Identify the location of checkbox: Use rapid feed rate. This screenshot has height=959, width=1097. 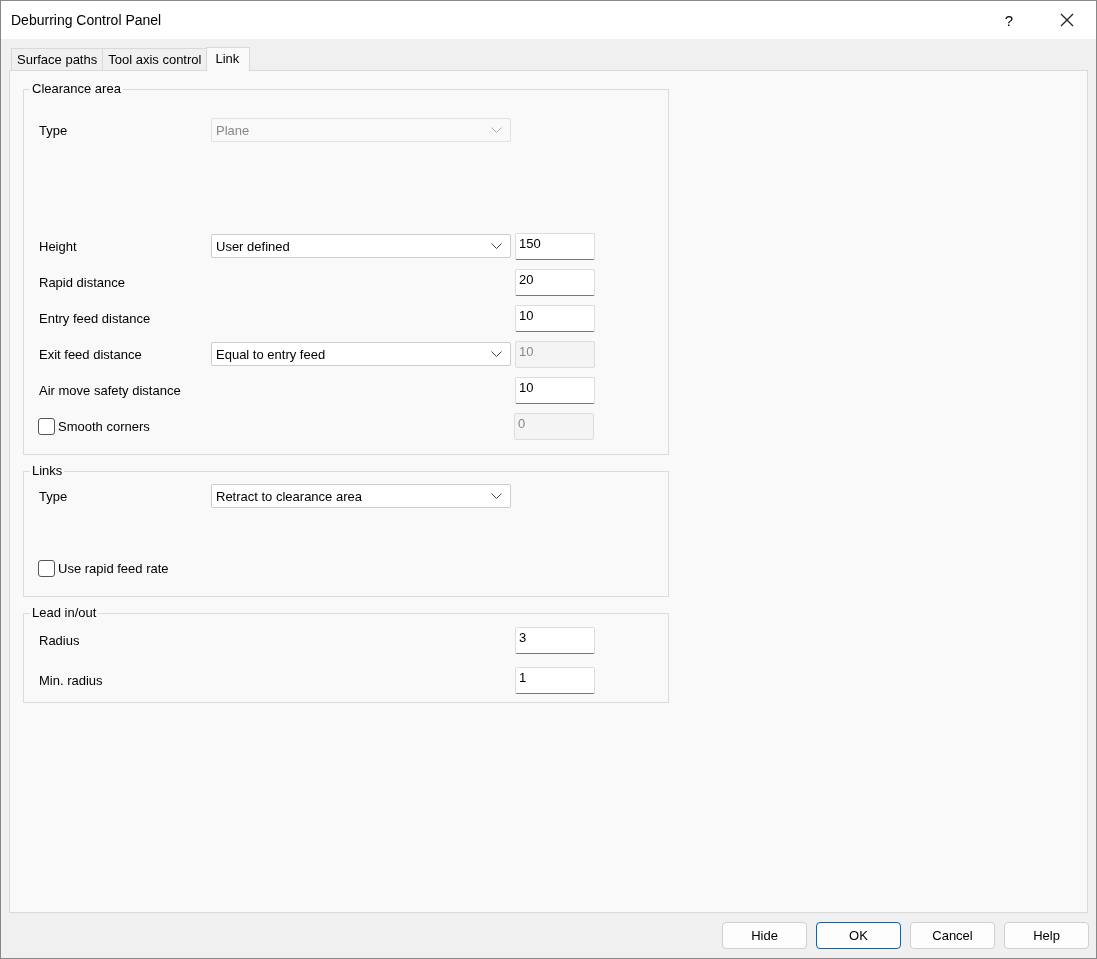
(124, 568).